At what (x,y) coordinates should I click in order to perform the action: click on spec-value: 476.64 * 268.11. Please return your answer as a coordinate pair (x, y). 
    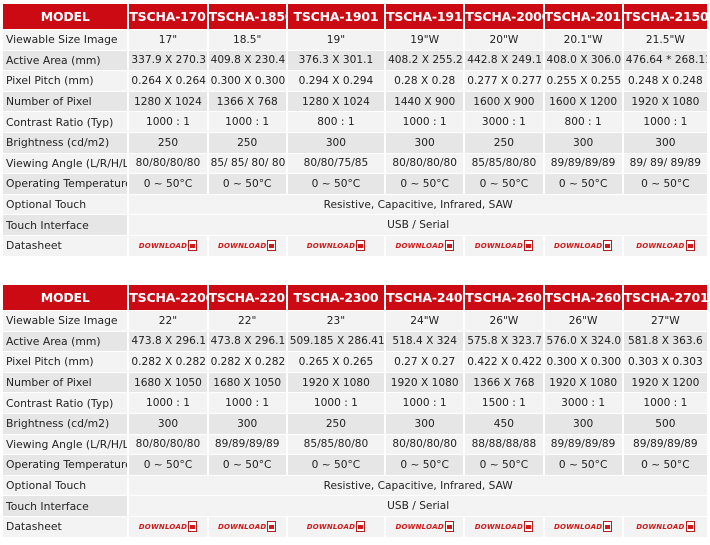
    Looking at the image, I should click on (665, 60).